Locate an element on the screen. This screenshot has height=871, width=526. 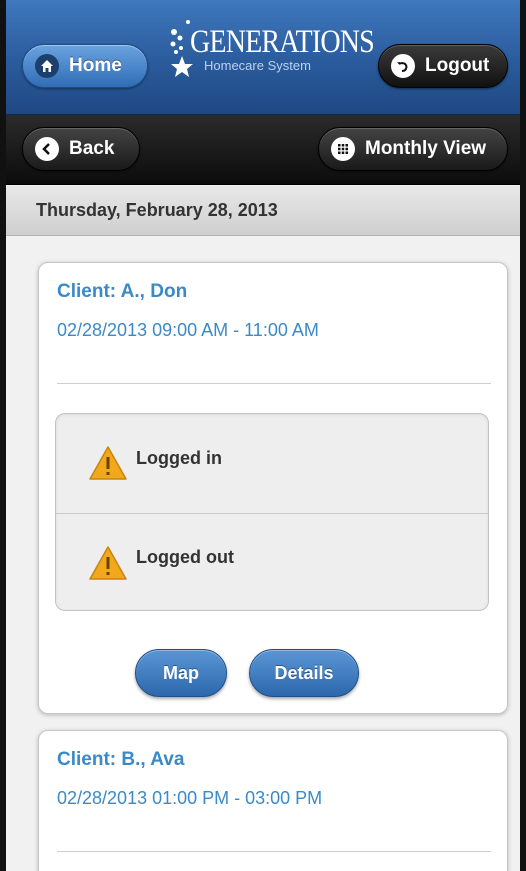
logout-button: Logout is located at coordinates (443, 66).